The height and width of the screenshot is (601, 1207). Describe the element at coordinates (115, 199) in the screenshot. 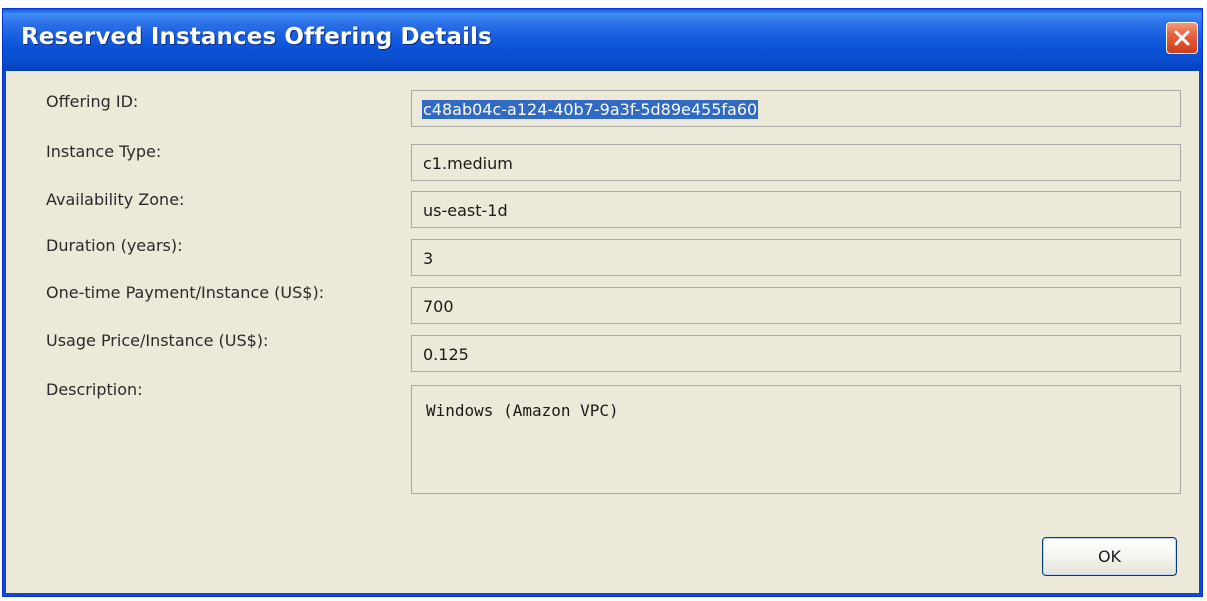

I see `availability-zone-label: Availability Zone:` at that location.